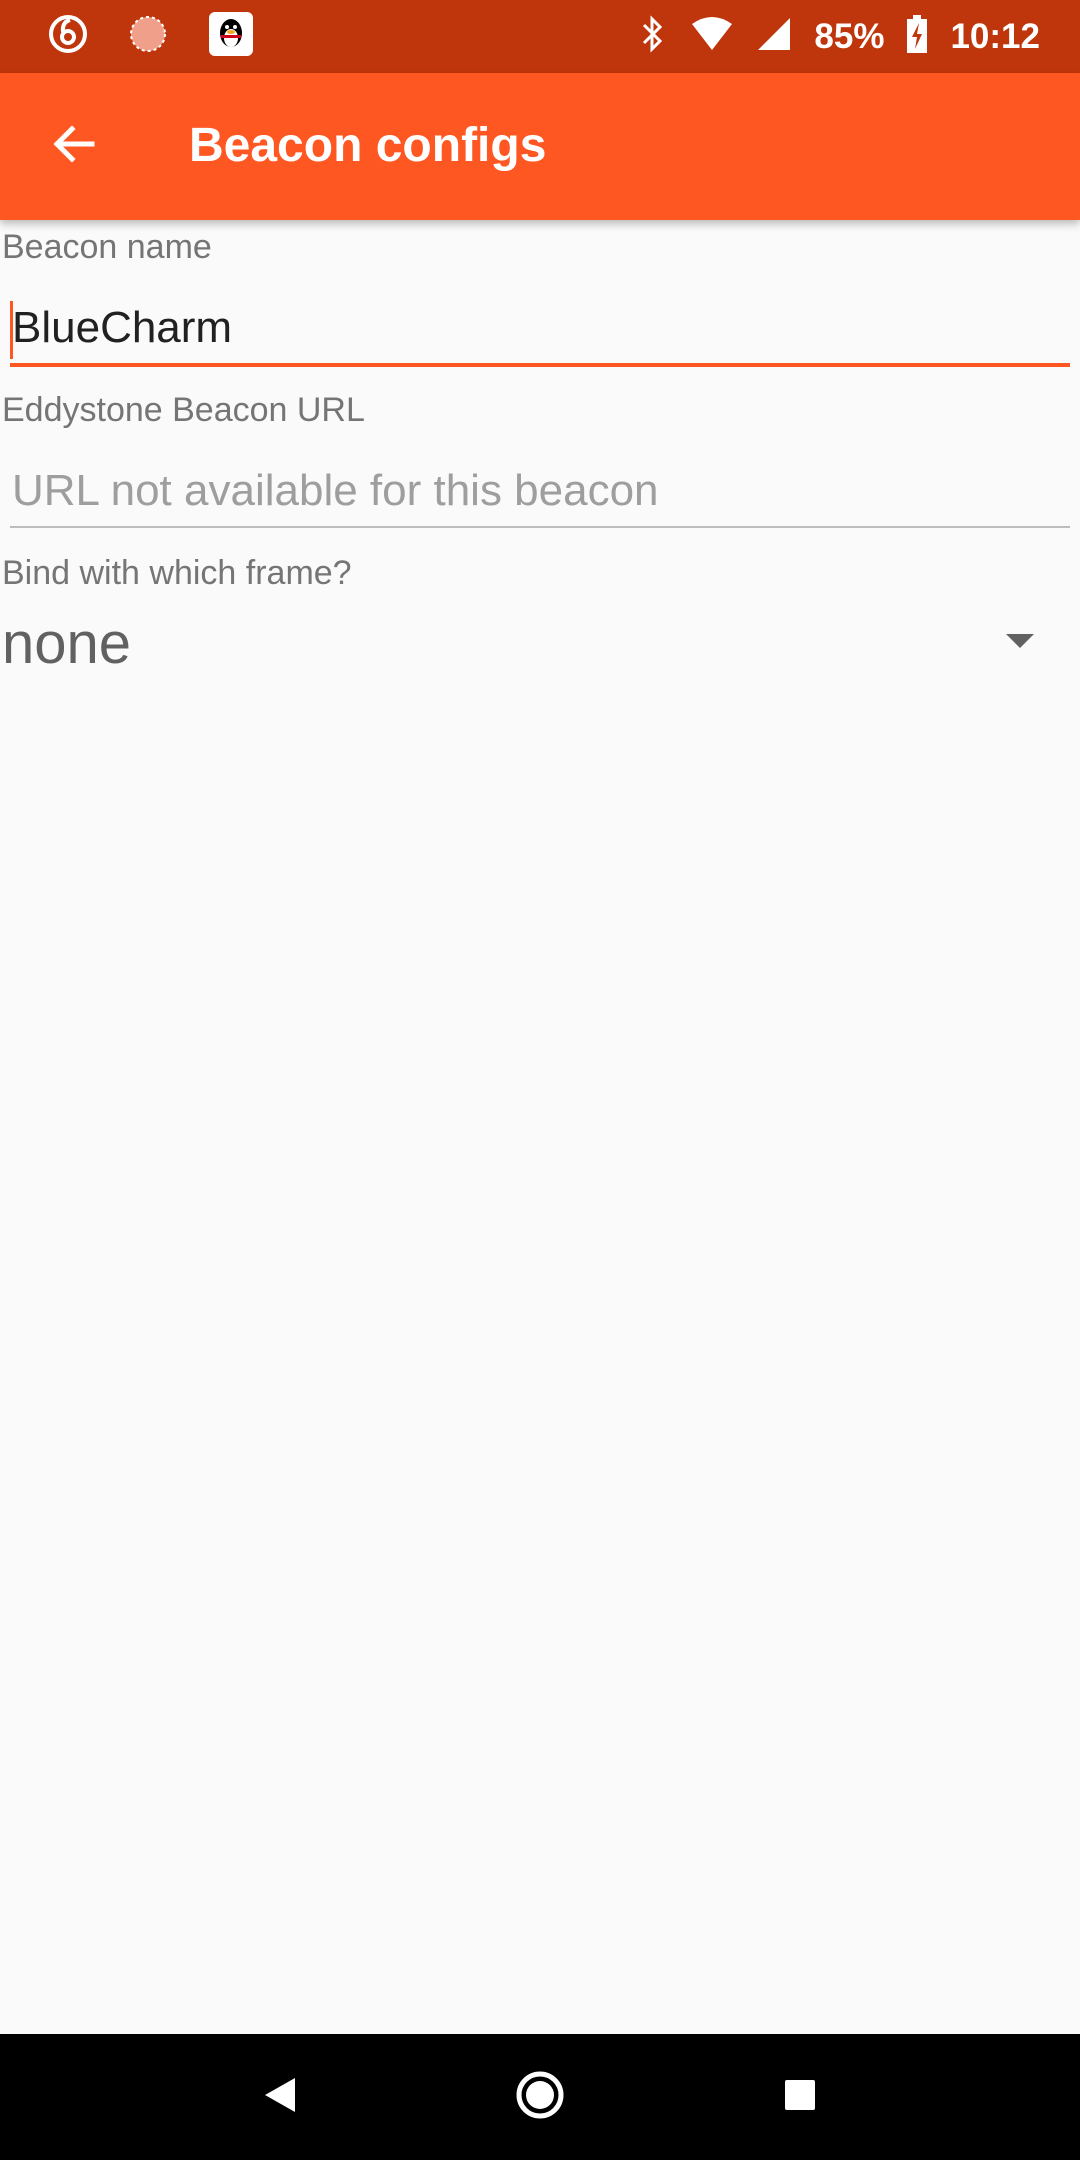 This screenshot has height=2160, width=1080. Describe the element at coordinates (917, 36) in the screenshot. I see `battery-charging-icon` at that location.